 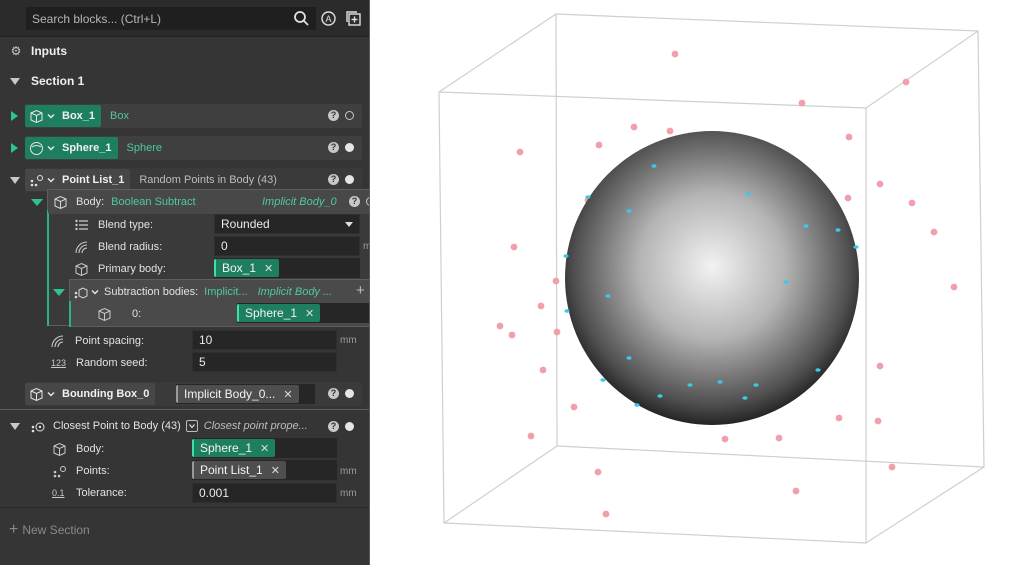 I want to click on bounding-box-tag: Implicit Body_0... ✕, so click(x=237, y=394).